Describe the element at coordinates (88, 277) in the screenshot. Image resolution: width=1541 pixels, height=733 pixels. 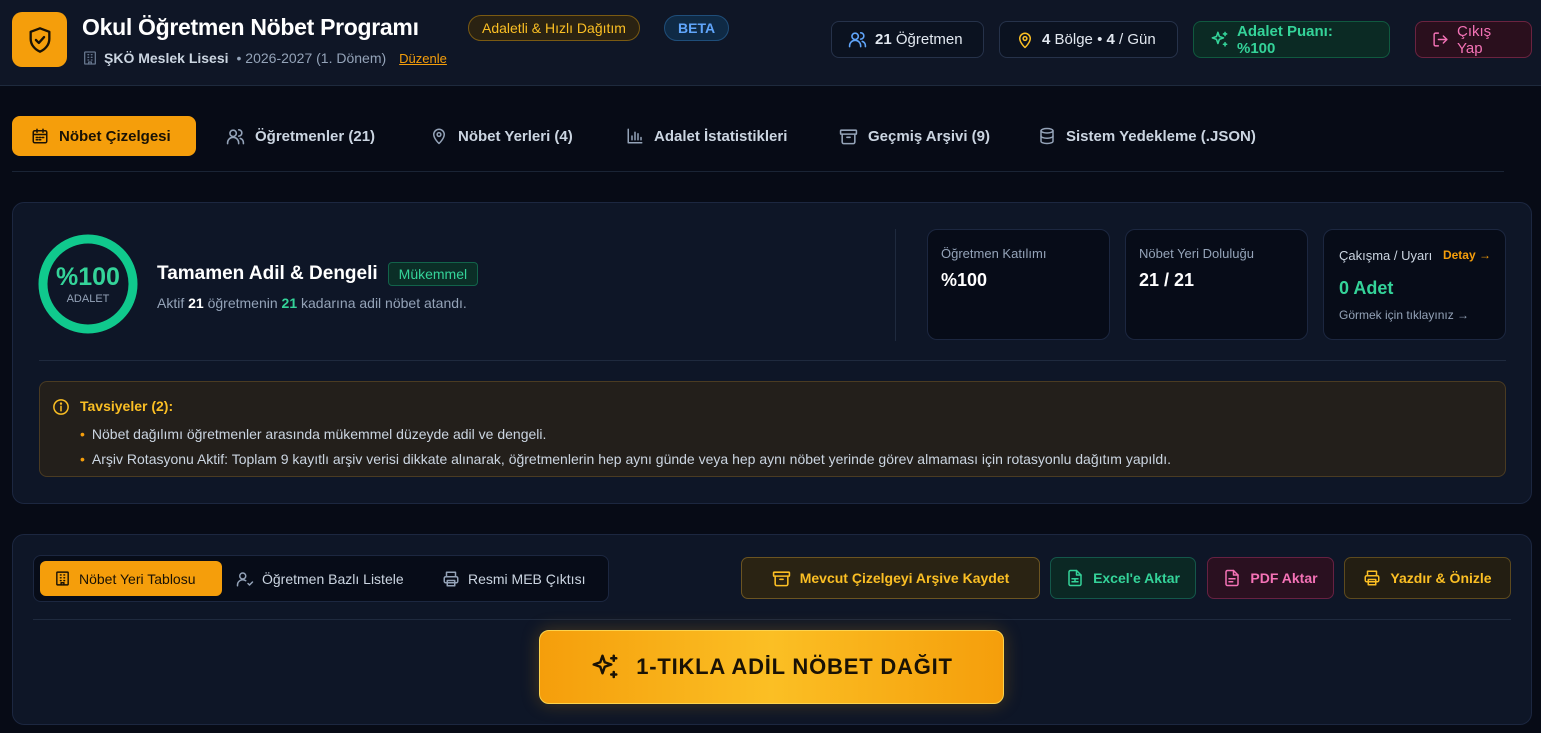
I see `fairness-ring-value: %100` at that location.